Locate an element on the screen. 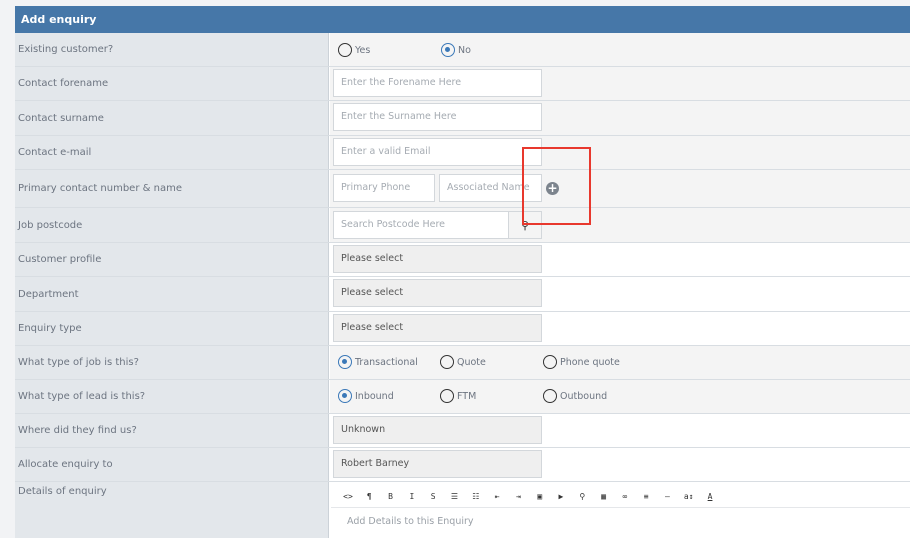  primary-contact-value: Primary Phone Associated Name + is located at coordinates (620, 188).